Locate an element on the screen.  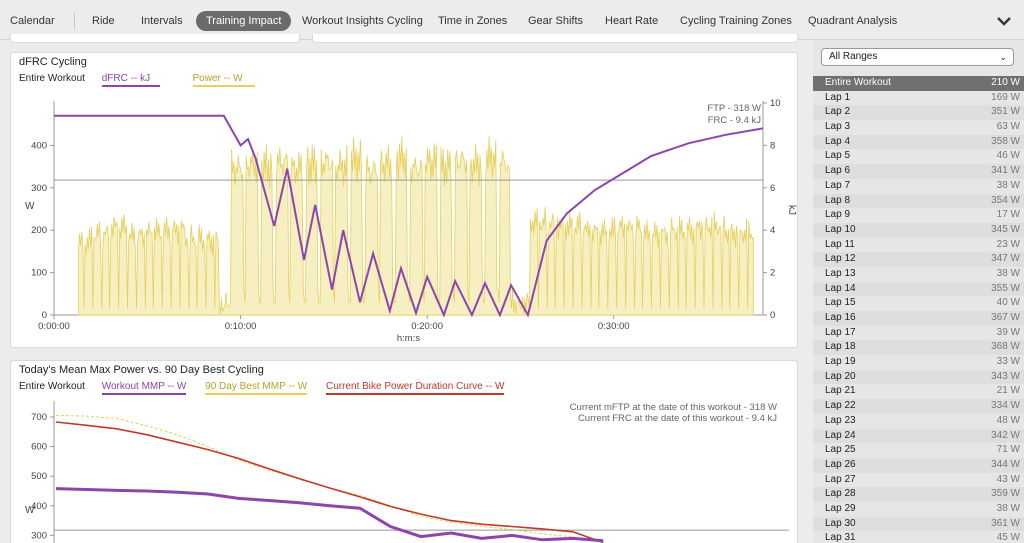
lap-avg-power: 334 W is located at coordinates (1005, 406).